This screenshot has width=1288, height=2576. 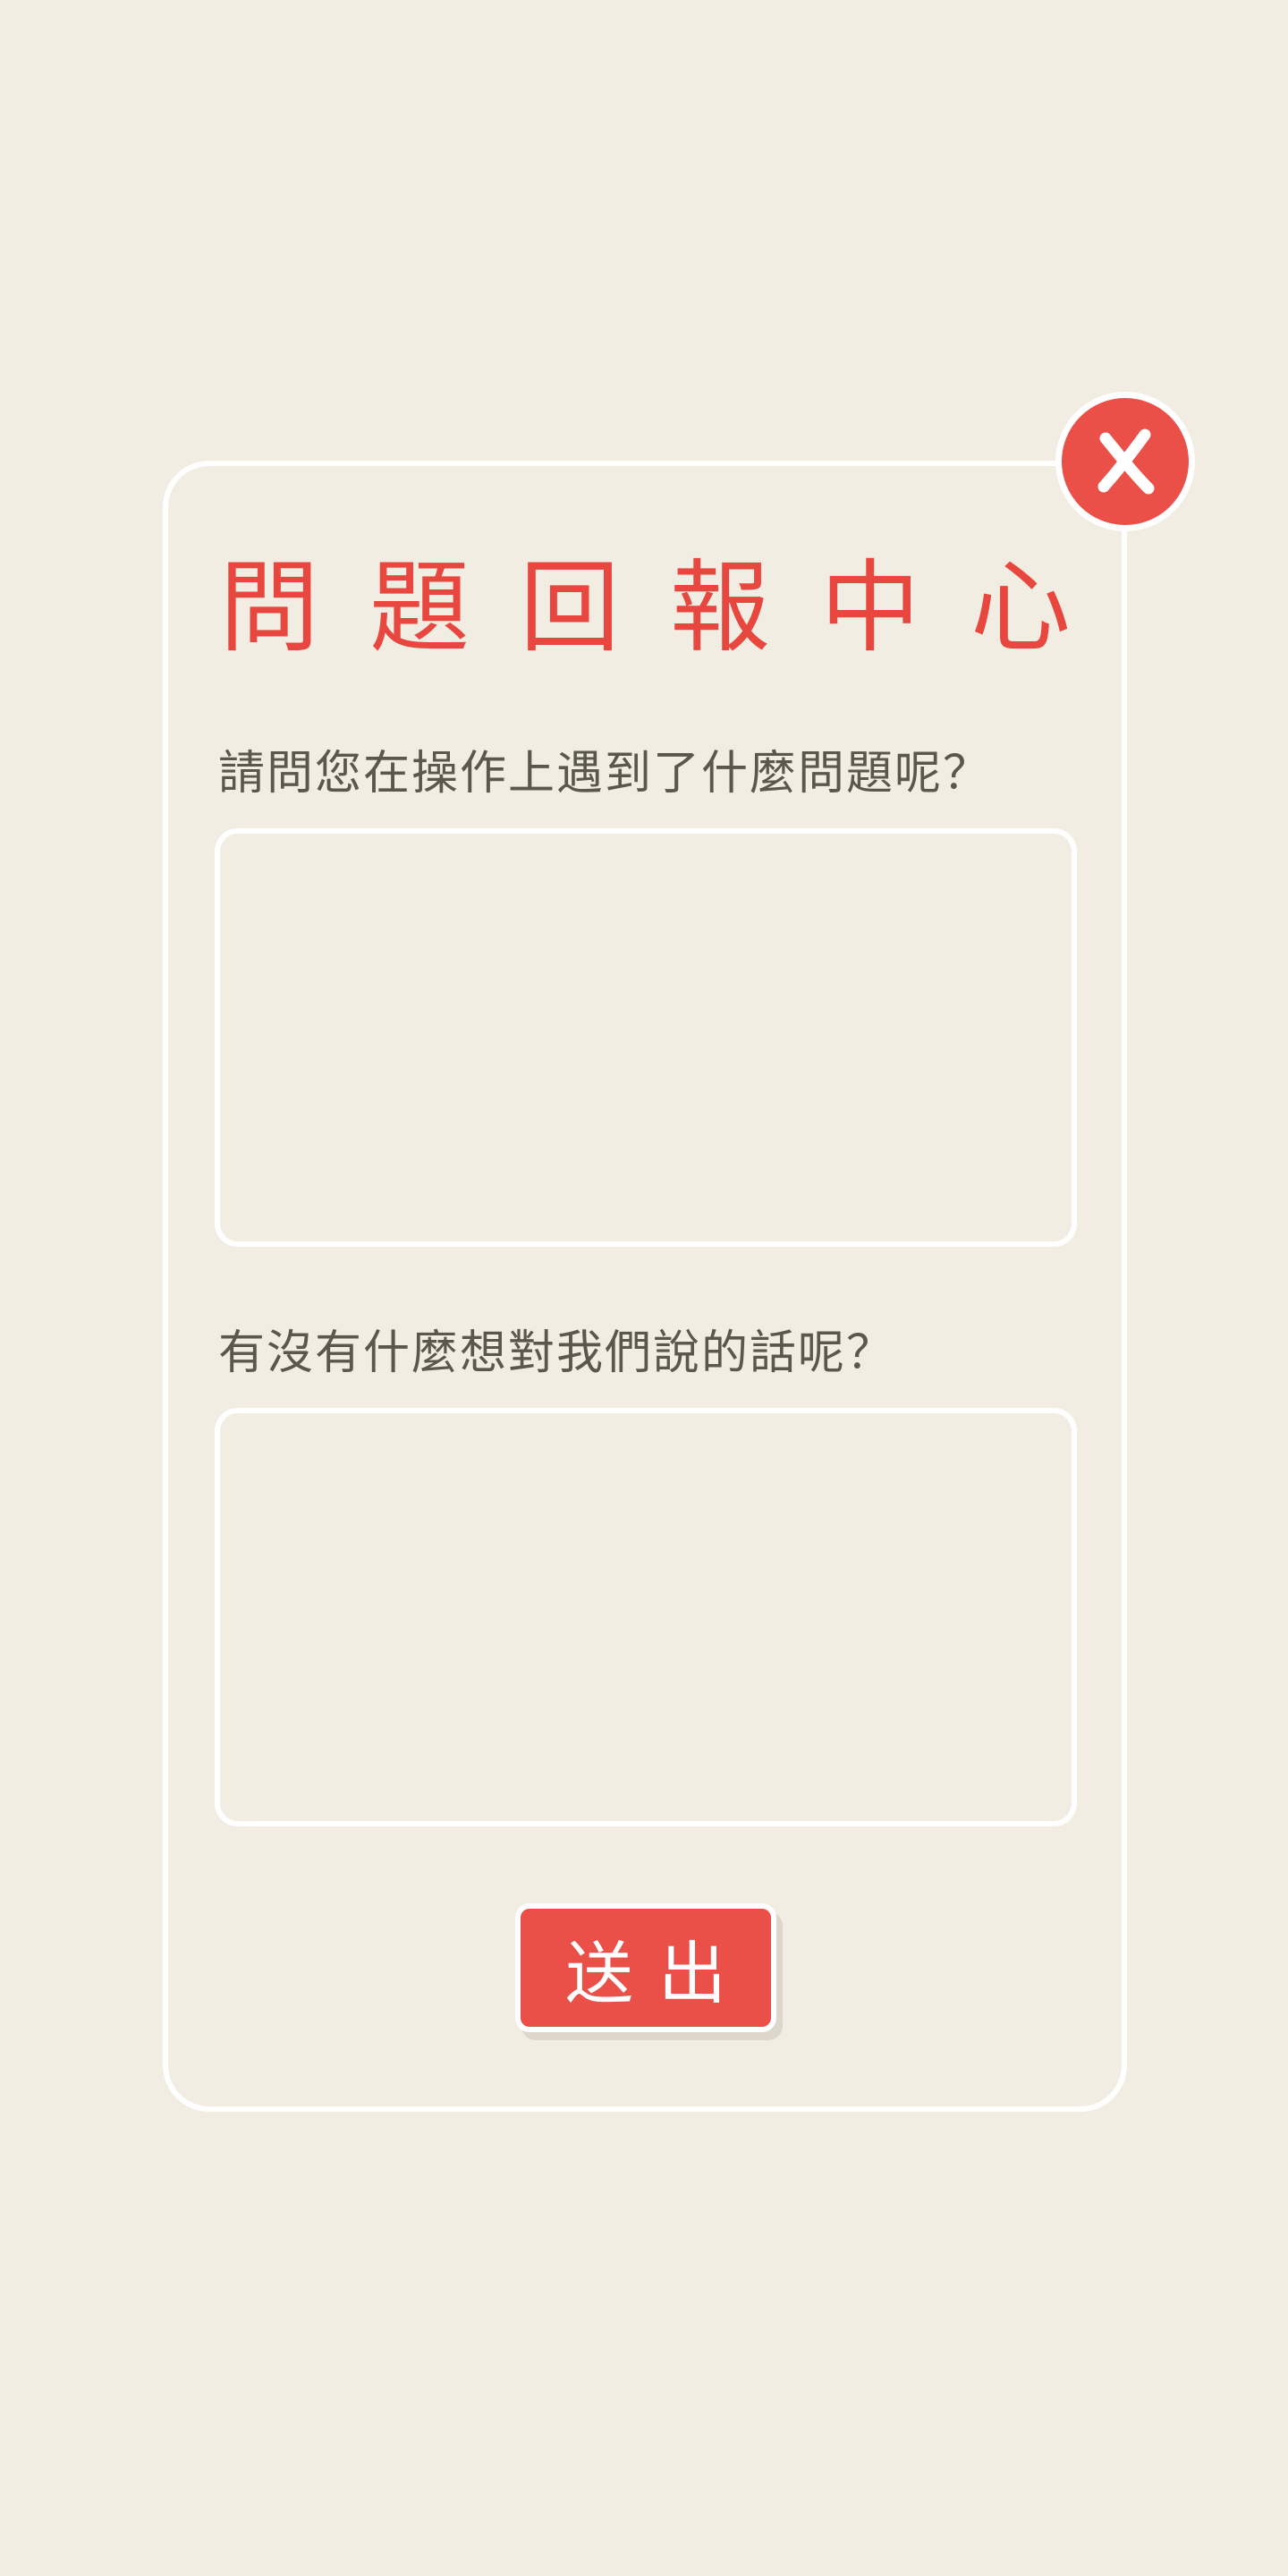 What do you see at coordinates (646, 1617) in the screenshot?
I see `message-textarea` at bounding box center [646, 1617].